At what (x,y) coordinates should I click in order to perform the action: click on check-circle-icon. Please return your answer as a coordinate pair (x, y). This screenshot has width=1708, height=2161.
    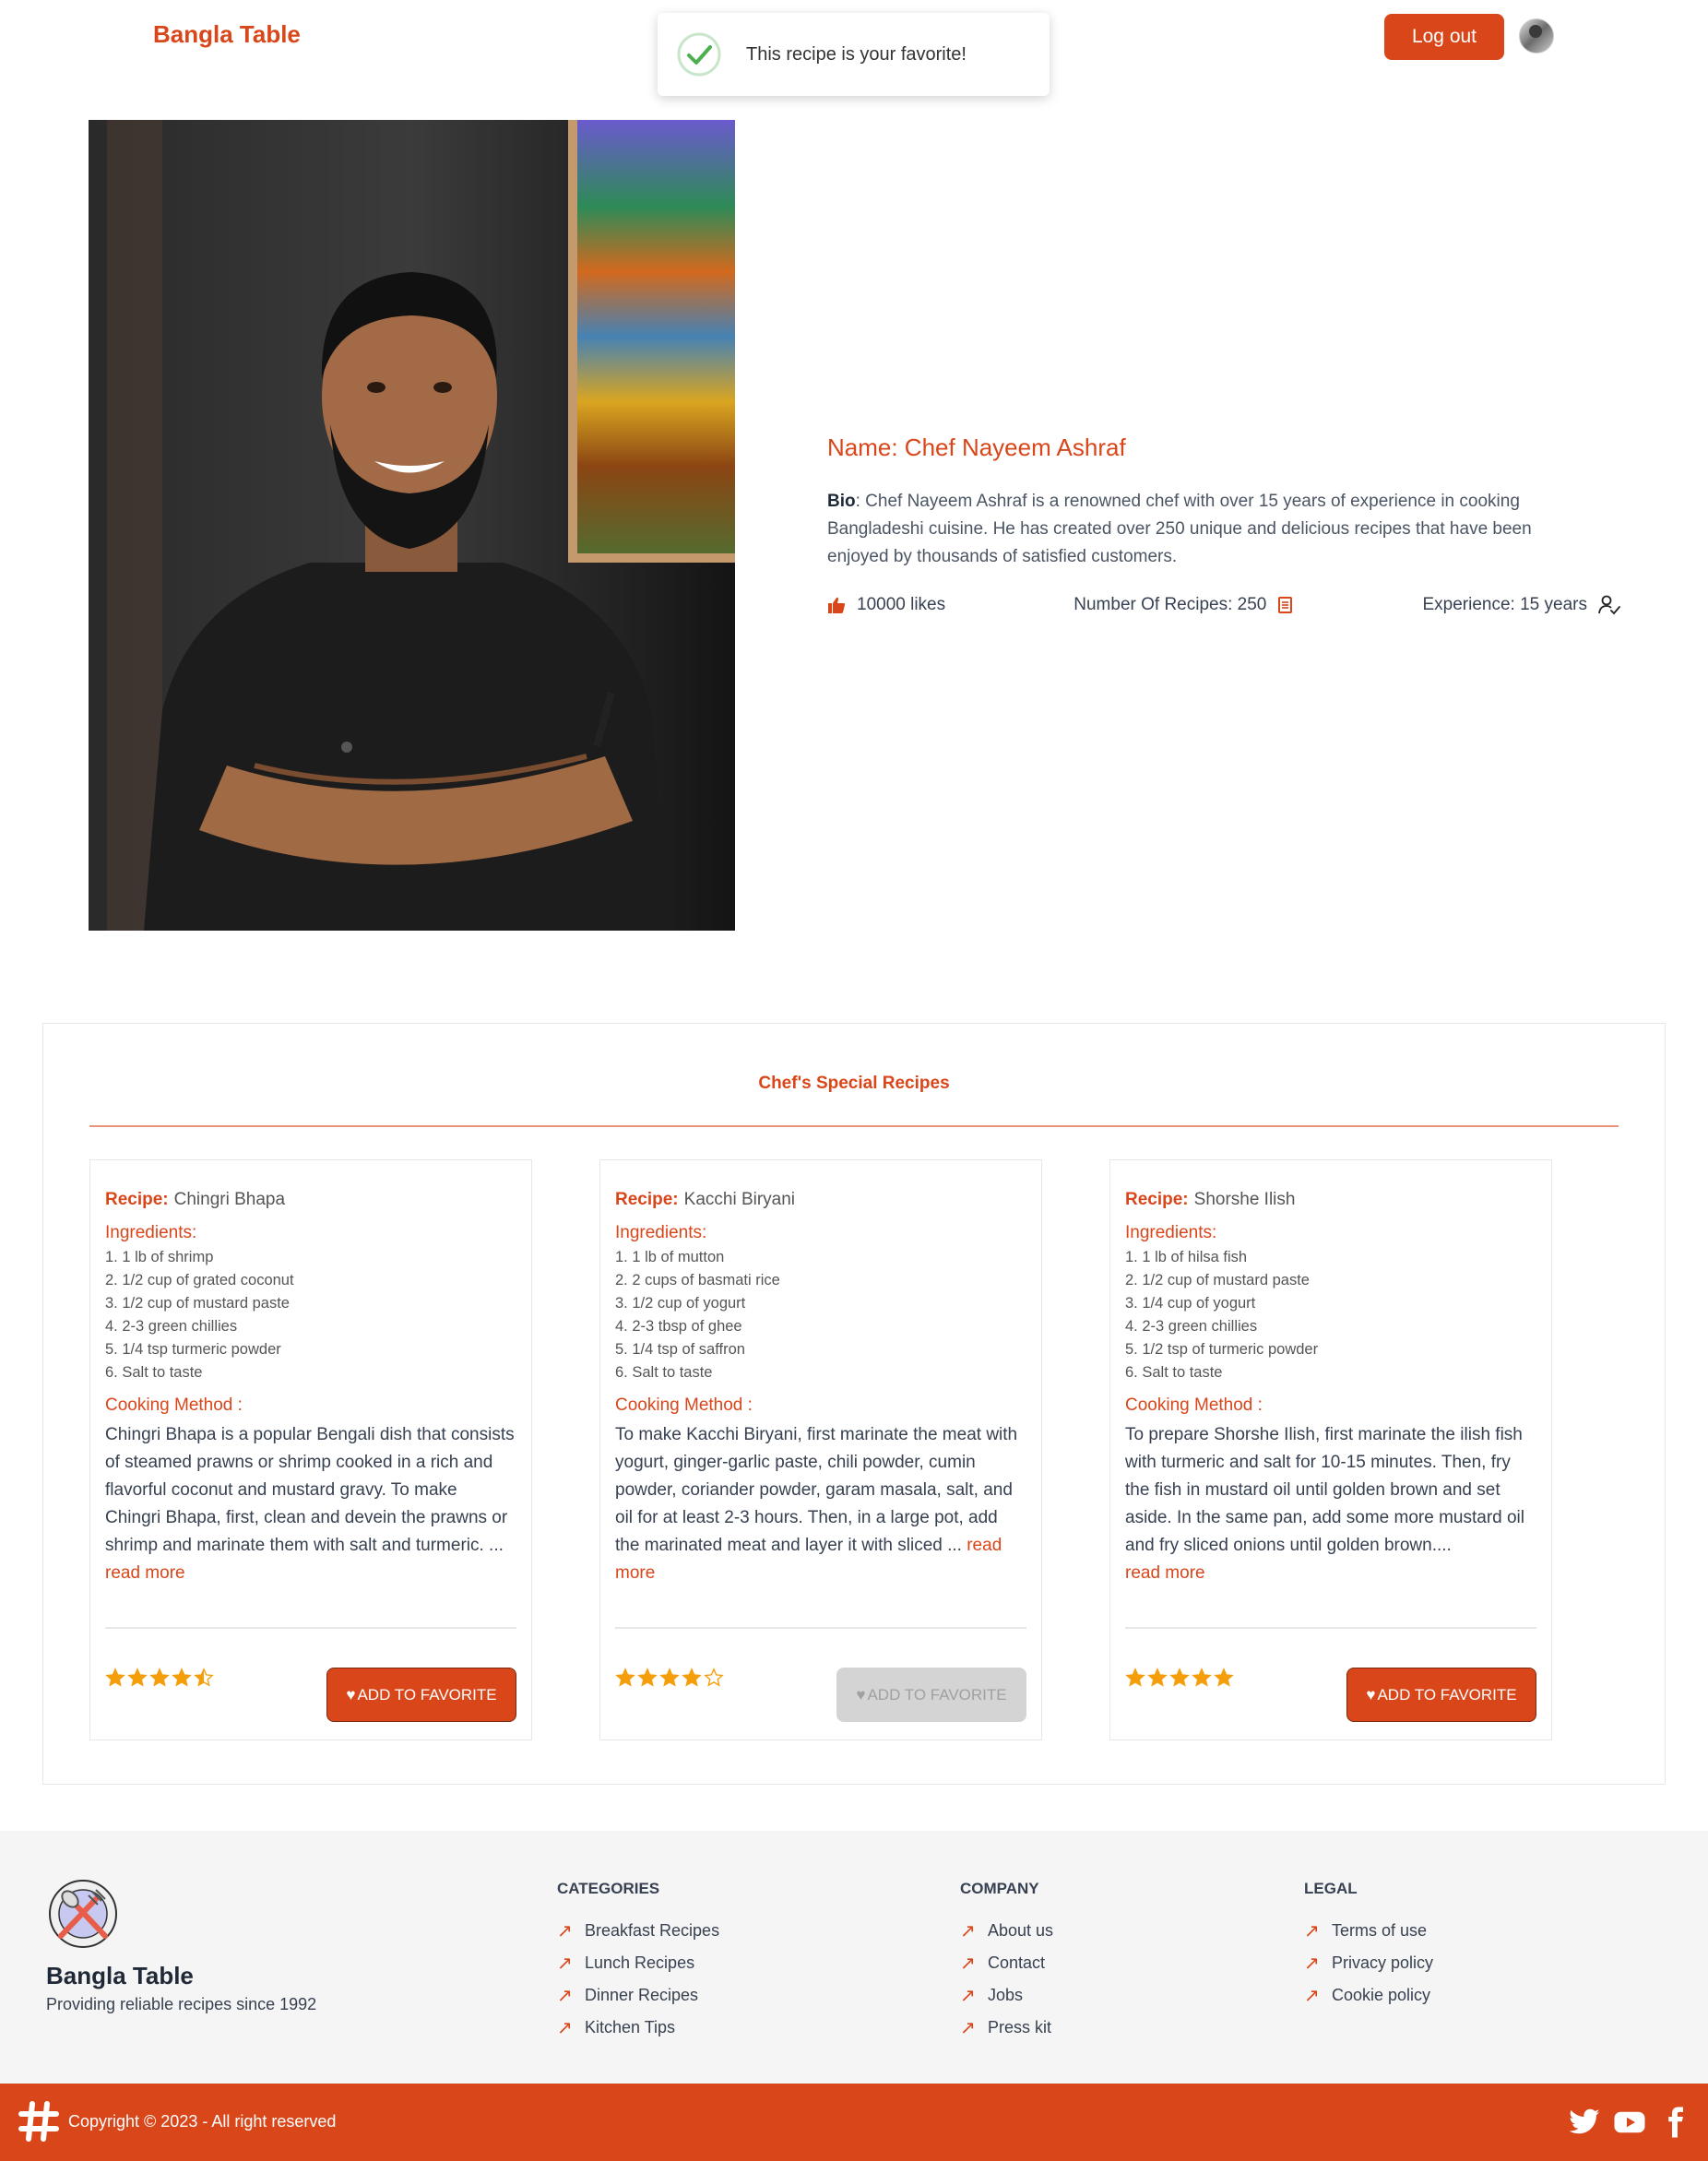
    Looking at the image, I should click on (699, 54).